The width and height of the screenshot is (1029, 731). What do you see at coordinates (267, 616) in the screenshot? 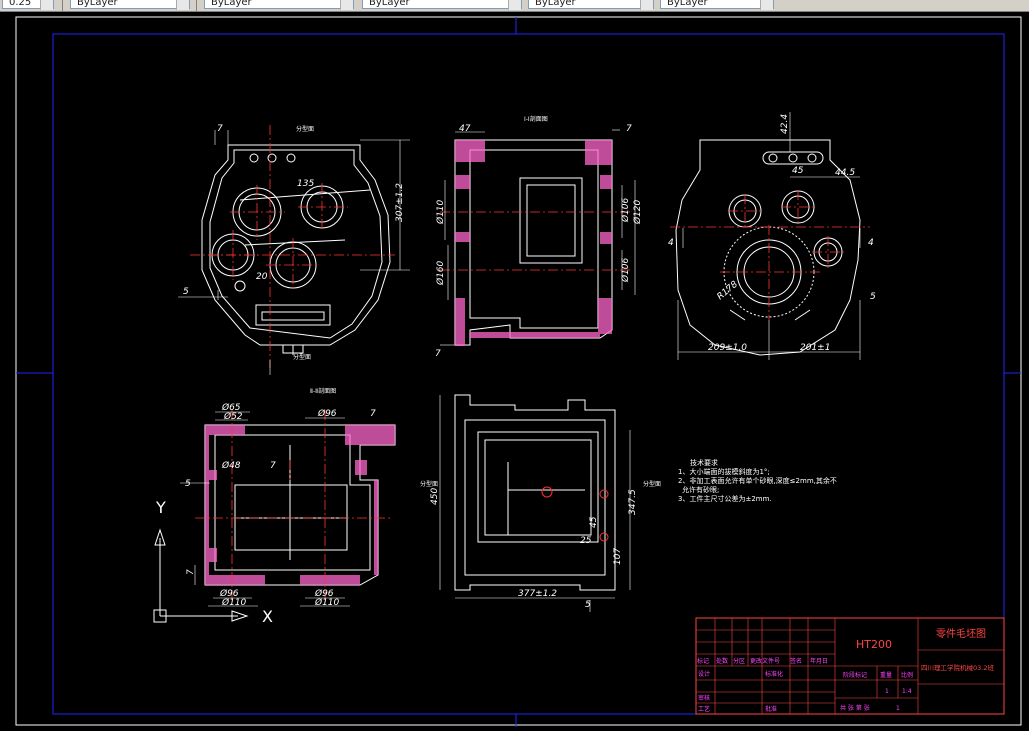
I see `ucs-x-label: X` at bounding box center [267, 616].